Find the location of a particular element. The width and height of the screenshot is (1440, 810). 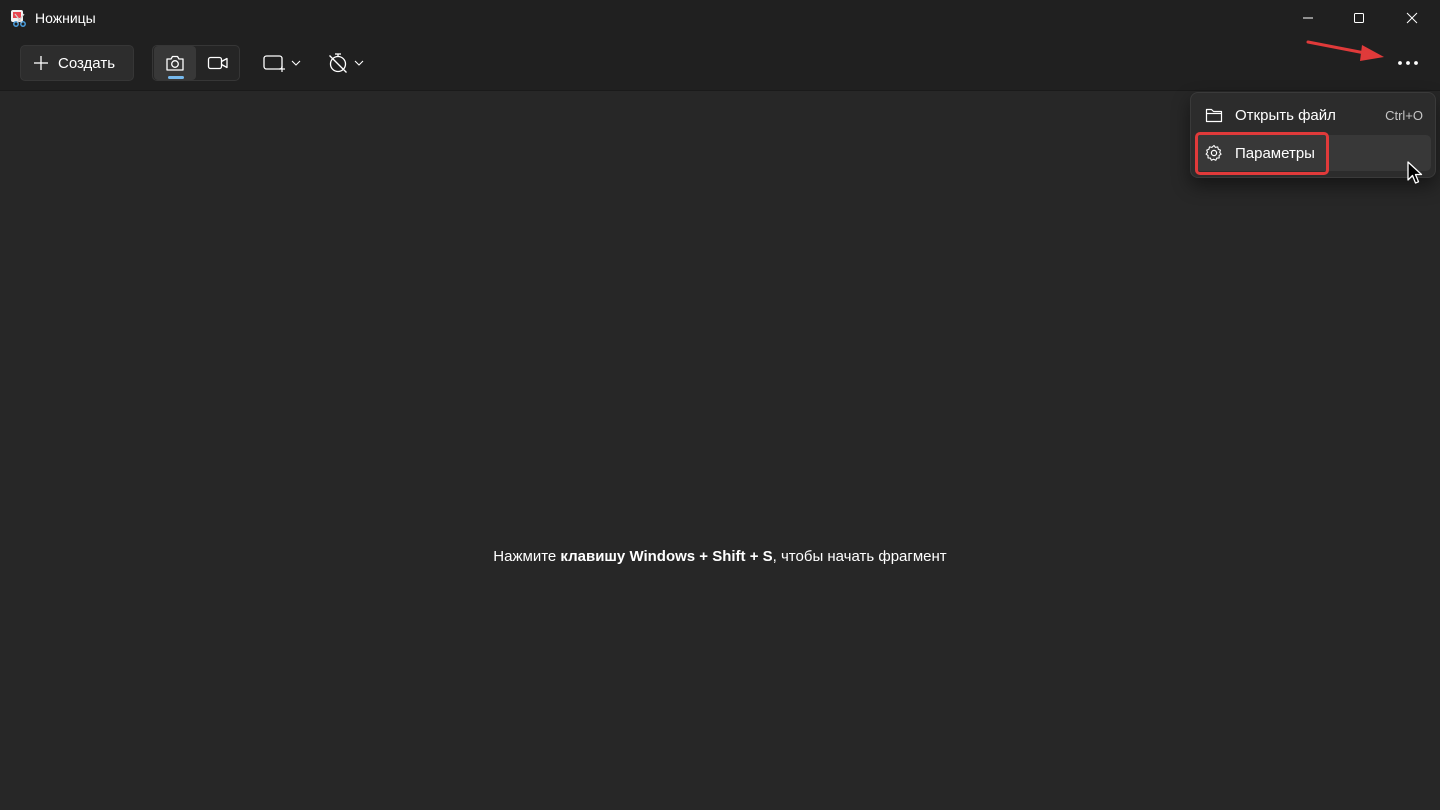

title-bar: Ножницы is located at coordinates (720, 18).